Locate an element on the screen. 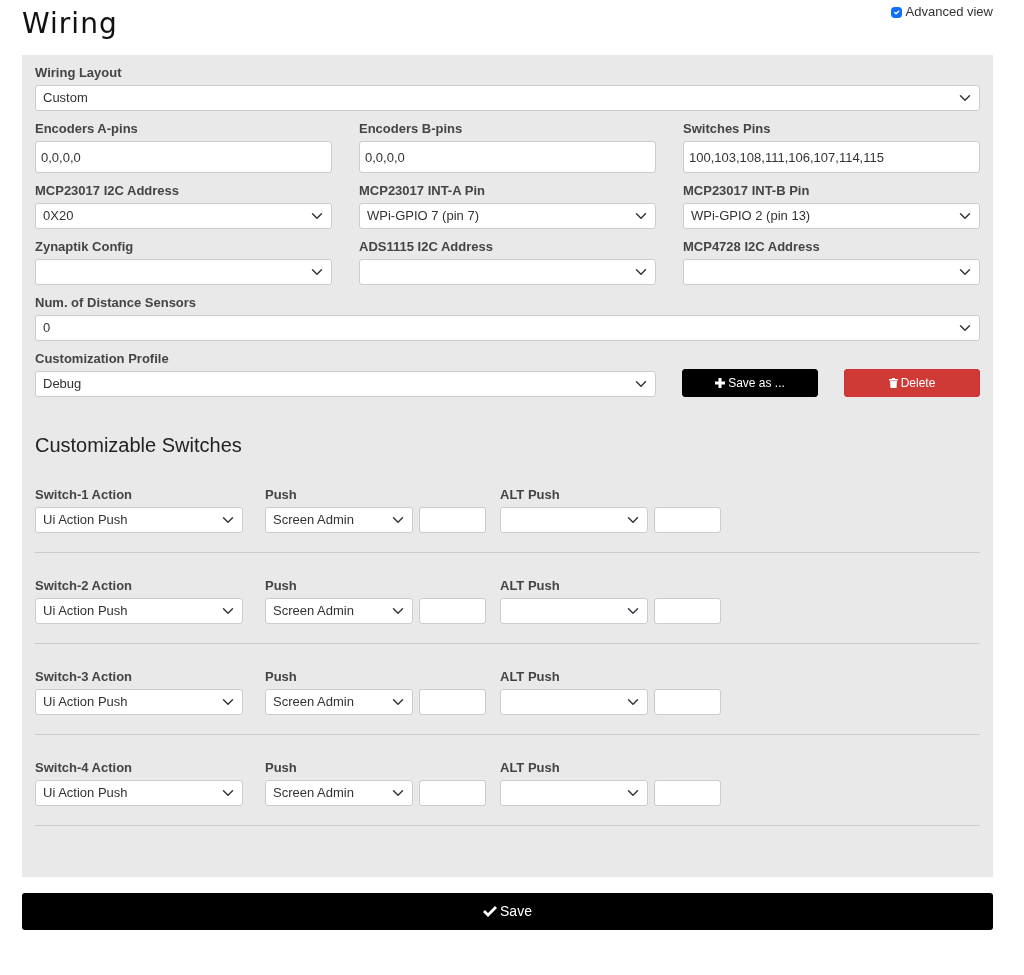 Image resolution: width=1024 pixels, height=975 pixels. page-title: Wiring is located at coordinates (70, 24).